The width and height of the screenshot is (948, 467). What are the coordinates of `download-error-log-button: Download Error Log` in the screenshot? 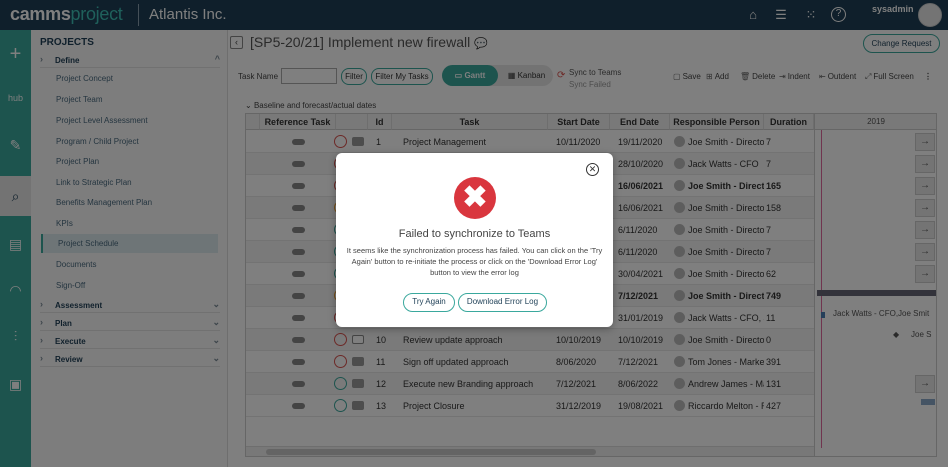 It's located at (502, 302).